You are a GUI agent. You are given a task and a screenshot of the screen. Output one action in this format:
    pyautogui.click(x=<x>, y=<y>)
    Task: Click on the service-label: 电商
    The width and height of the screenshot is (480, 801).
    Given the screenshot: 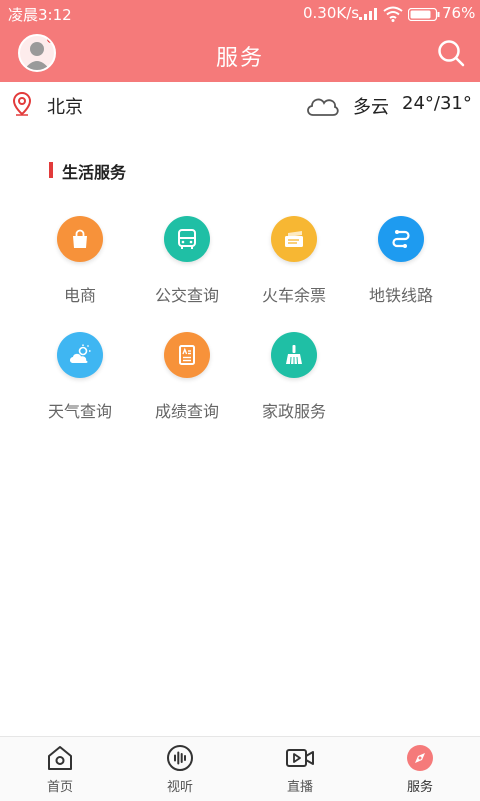 What is the action you would take?
    pyautogui.click(x=79, y=295)
    